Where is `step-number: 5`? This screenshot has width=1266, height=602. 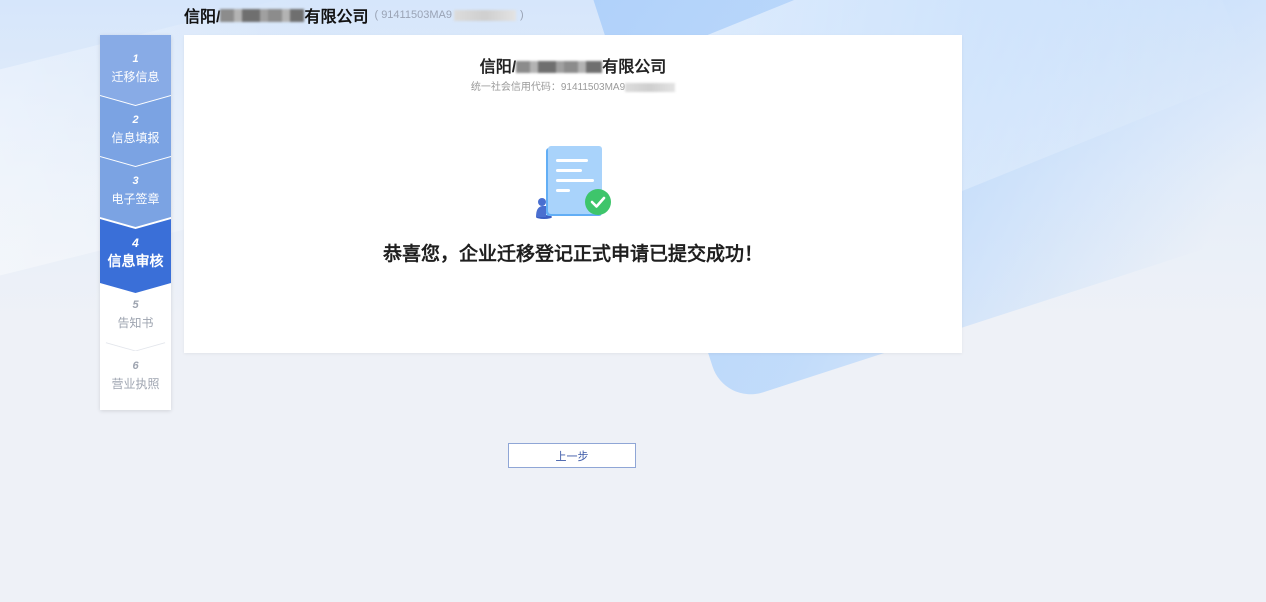 step-number: 5 is located at coordinates (135, 305).